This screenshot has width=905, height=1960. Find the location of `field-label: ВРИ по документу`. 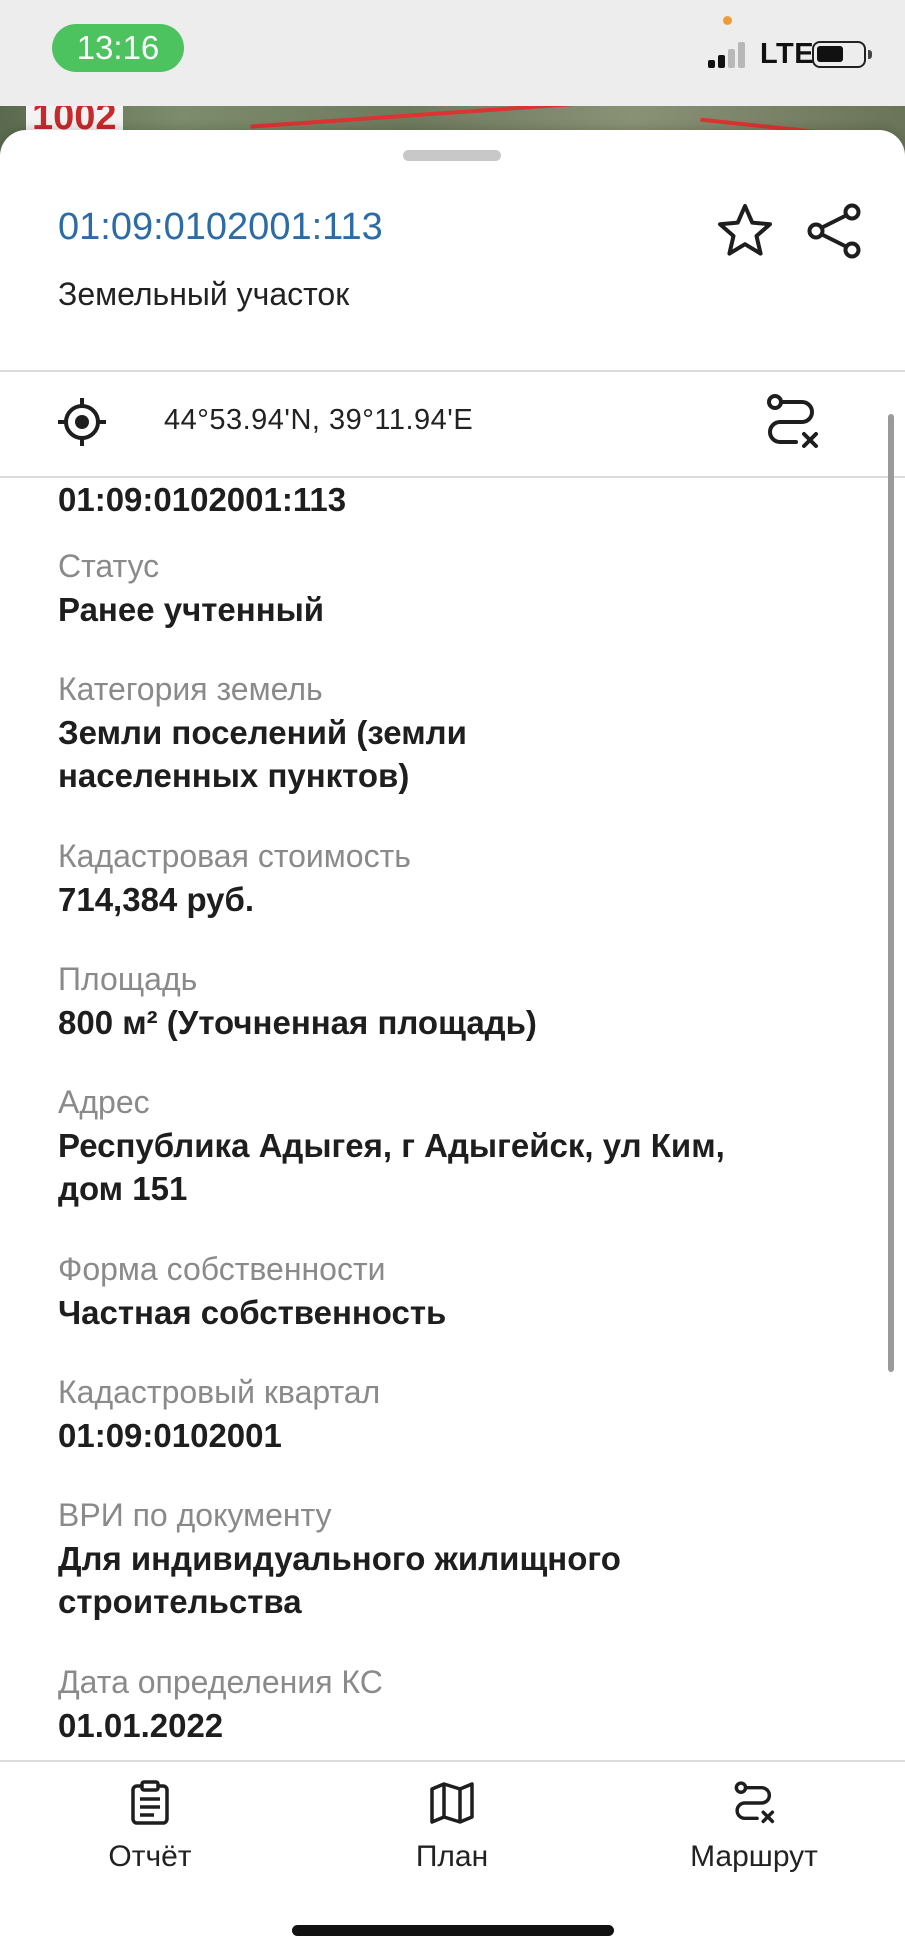

field-label: ВРИ по документу is located at coordinates (195, 1515).